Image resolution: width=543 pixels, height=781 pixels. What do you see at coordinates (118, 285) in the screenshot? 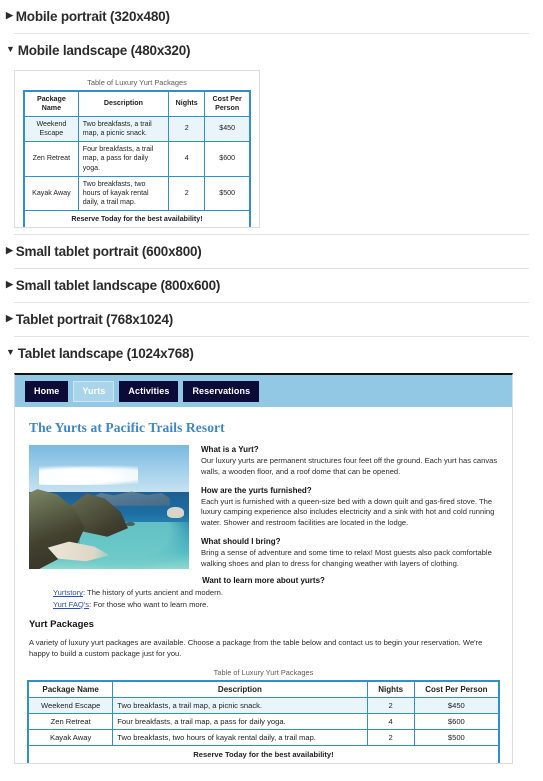
I see `section-title: Small tablet landscape (800x600)` at bounding box center [118, 285].